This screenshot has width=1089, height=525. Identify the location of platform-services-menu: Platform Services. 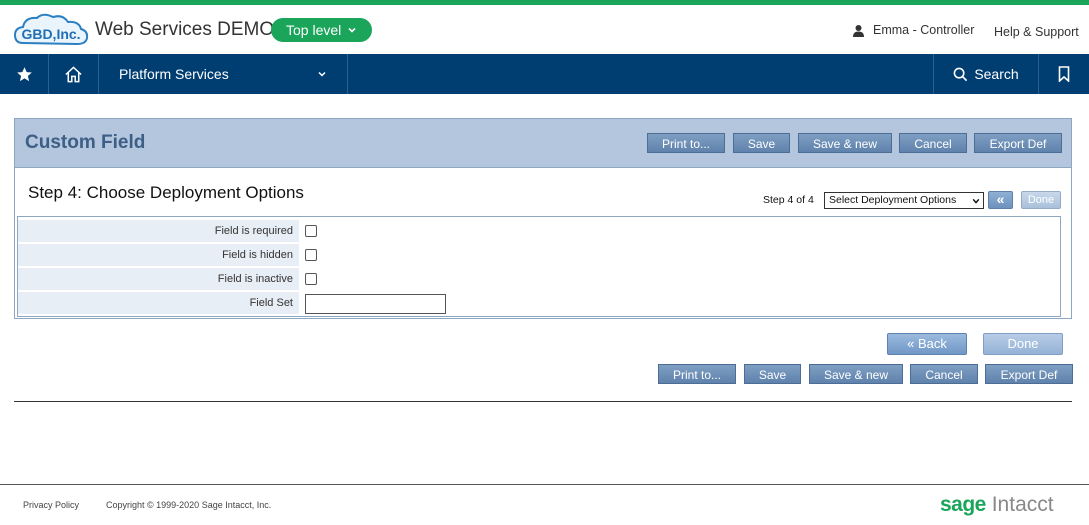
(223, 74).